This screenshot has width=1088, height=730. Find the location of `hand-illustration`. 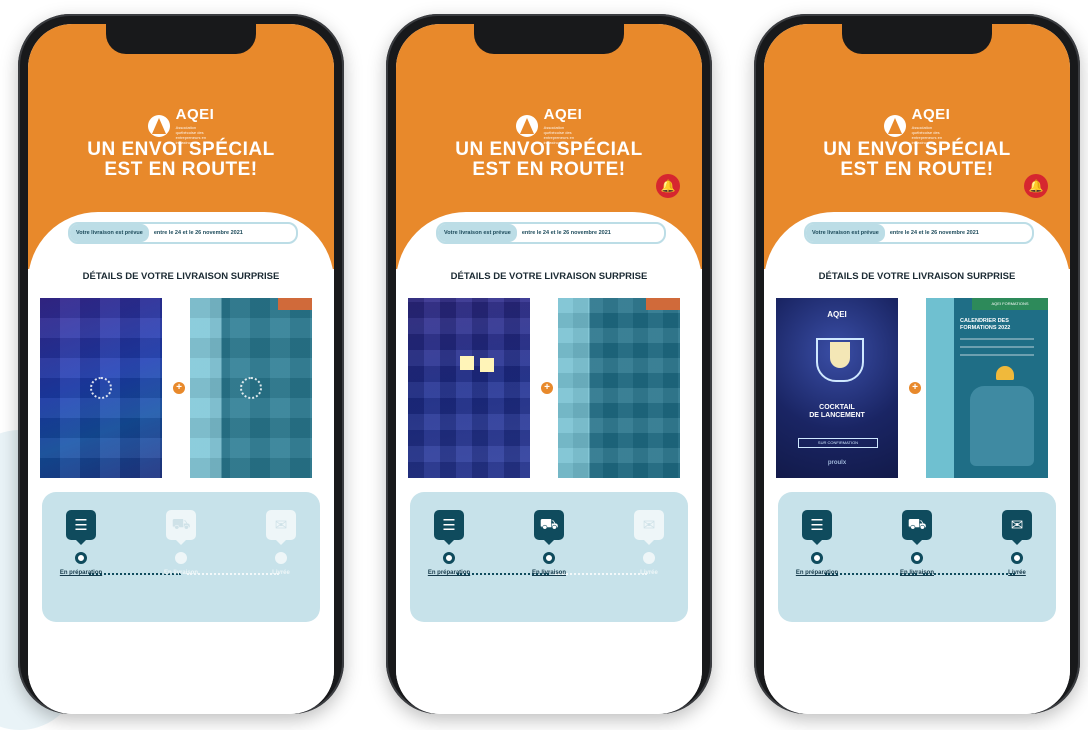

hand-illustration is located at coordinates (1002, 426).